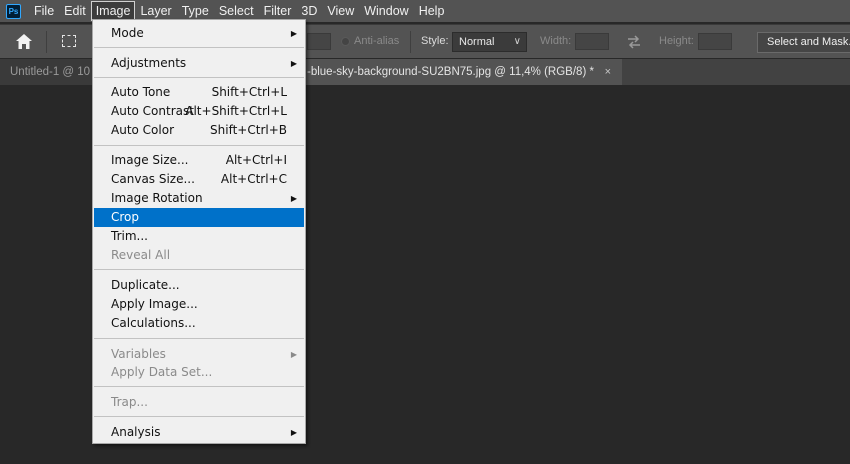 This screenshot has height=464, width=850. Describe the element at coordinates (309, 11) in the screenshot. I see `menu-3d: 3D` at that location.